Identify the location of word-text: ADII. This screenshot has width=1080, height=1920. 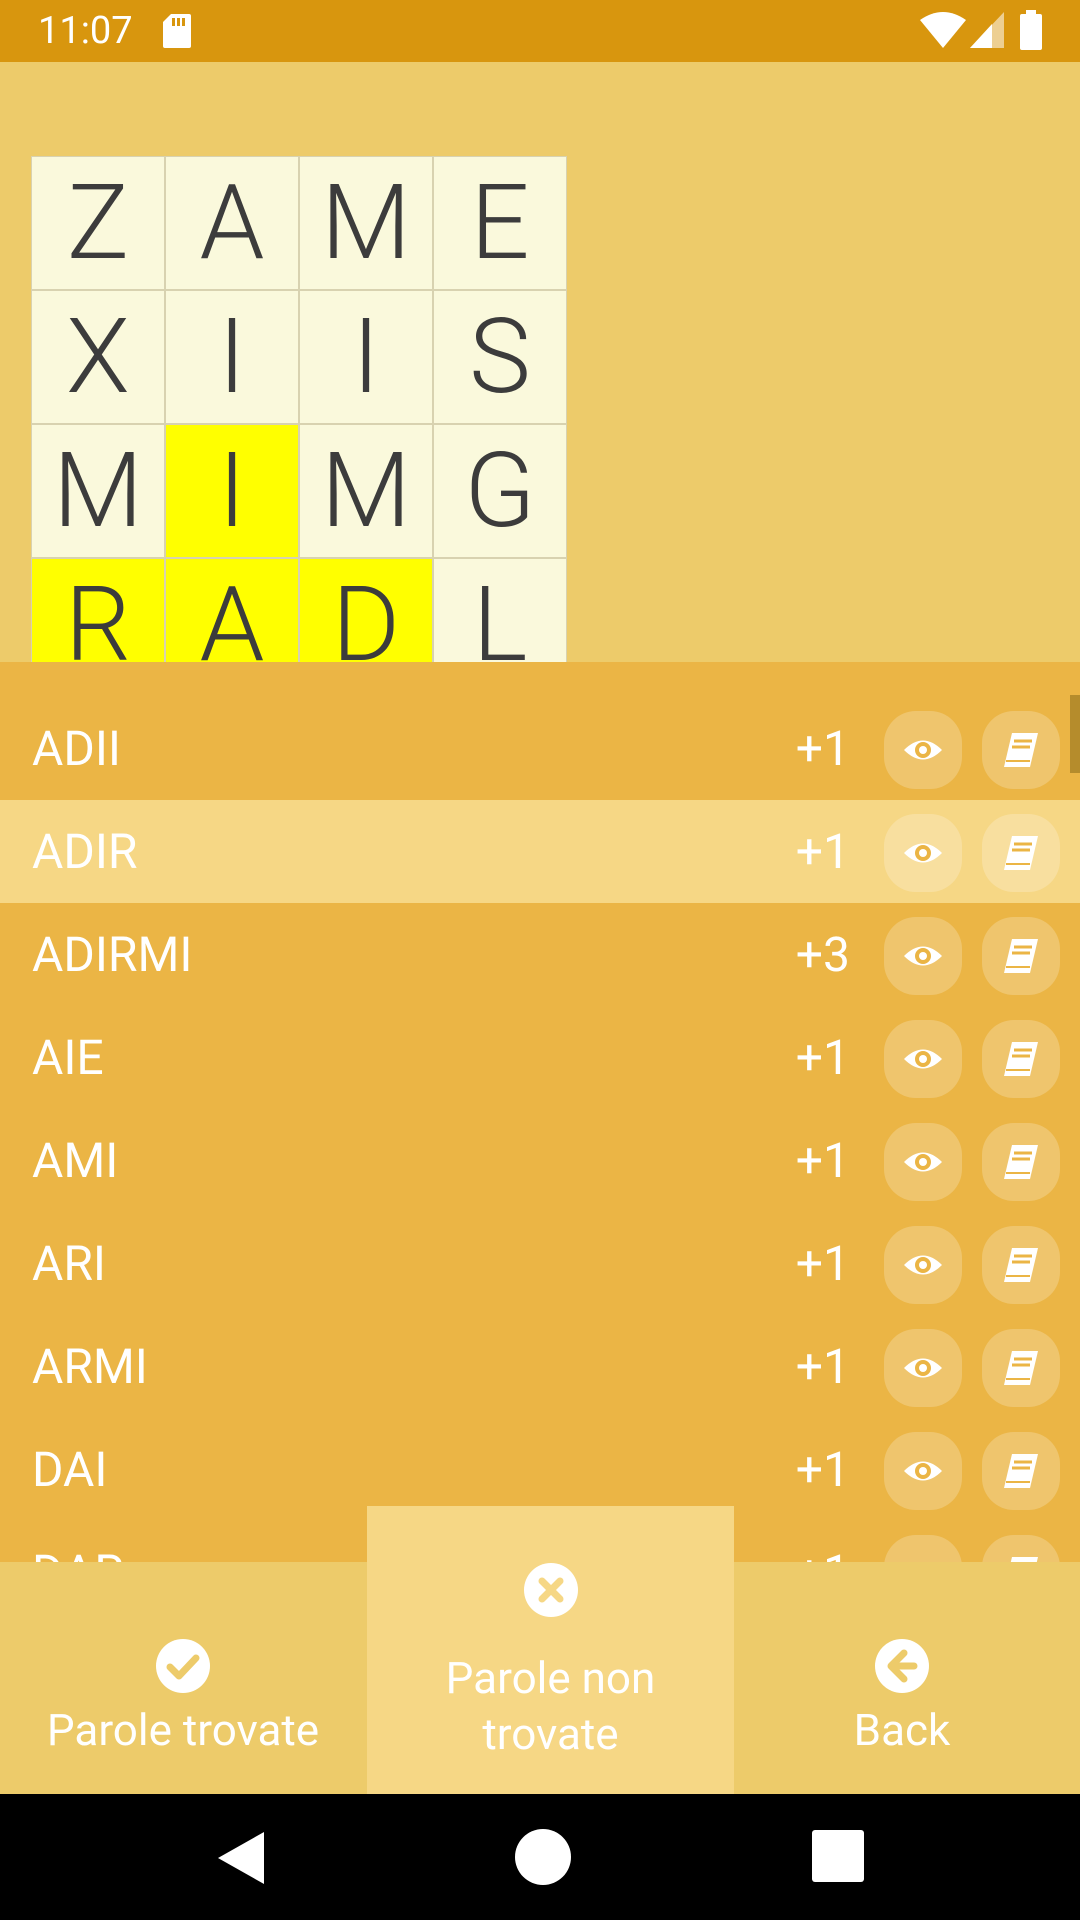
(76, 748).